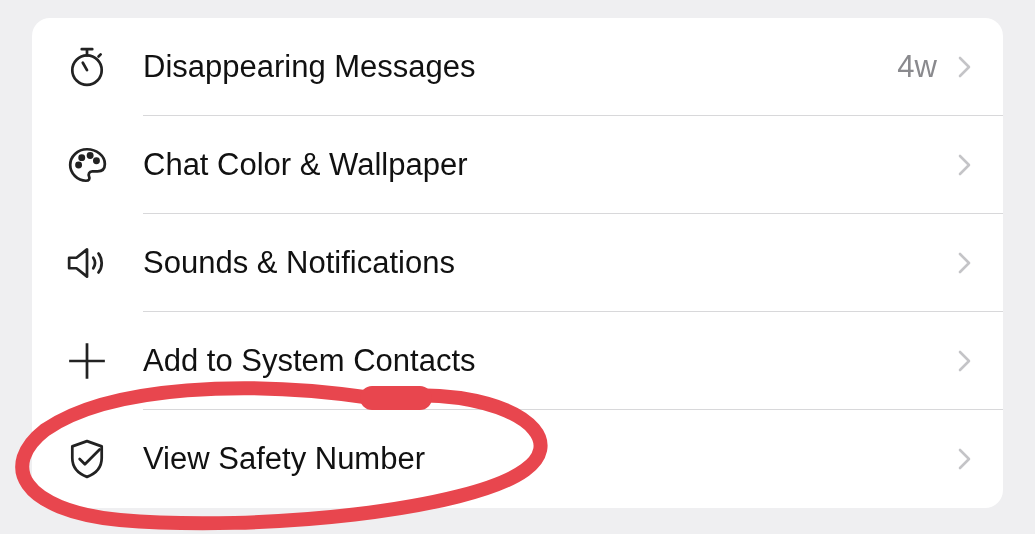 This screenshot has height=534, width=1035. I want to click on row-label: Sounds & Notifications, so click(299, 262).